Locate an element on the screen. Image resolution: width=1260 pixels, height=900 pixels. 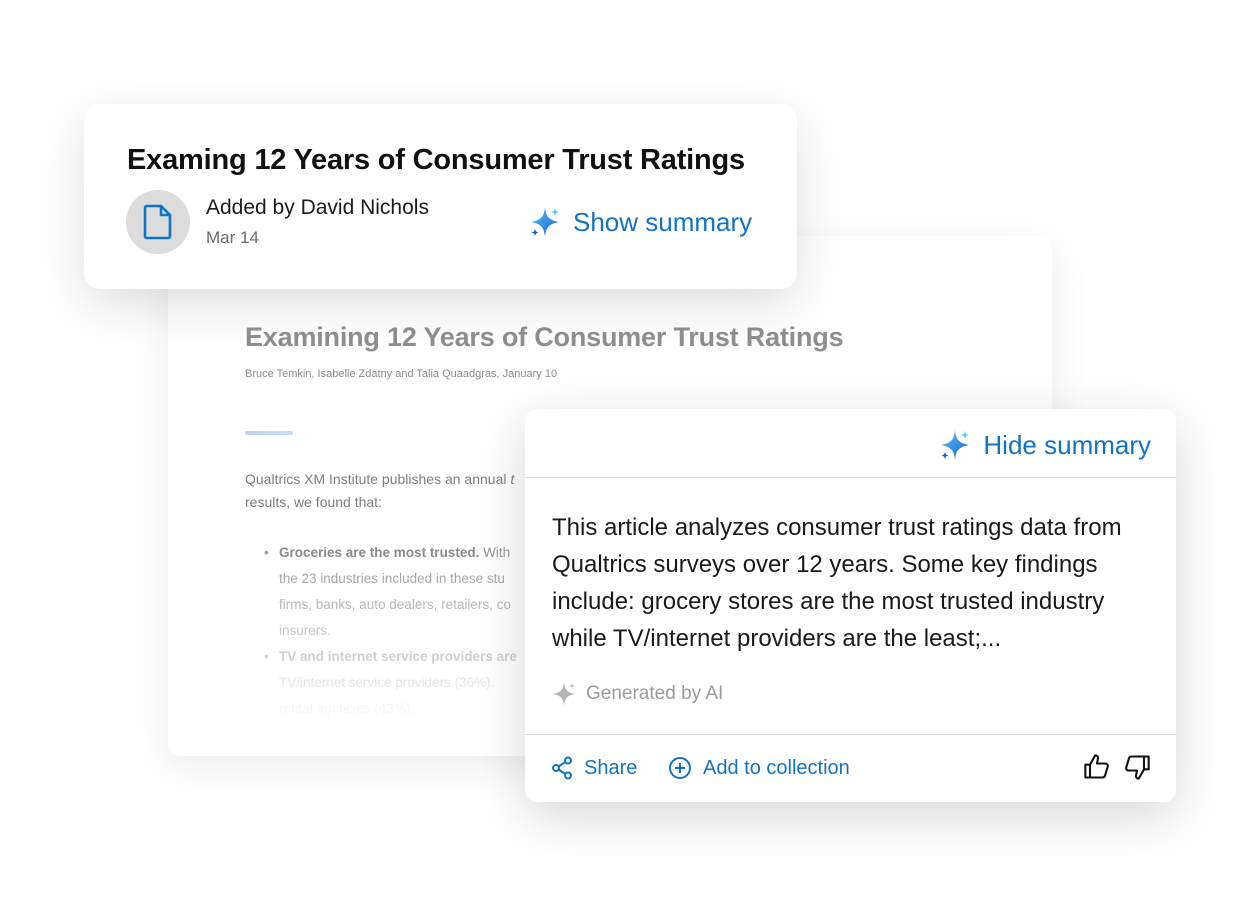
hide-summary-button: Hide summary is located at coordinates (1045, 445).